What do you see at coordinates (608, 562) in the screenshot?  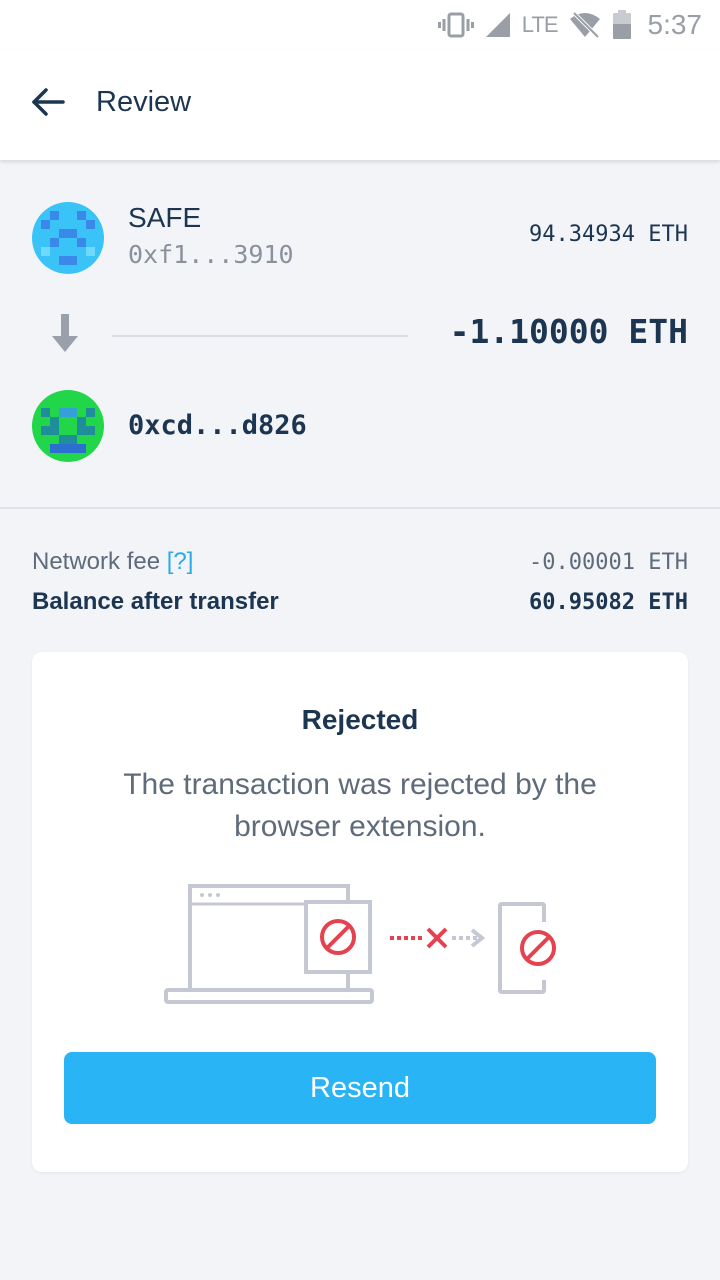 I see `network-fee-value: -0.00001 ETH` at bounding box center [608, 562].